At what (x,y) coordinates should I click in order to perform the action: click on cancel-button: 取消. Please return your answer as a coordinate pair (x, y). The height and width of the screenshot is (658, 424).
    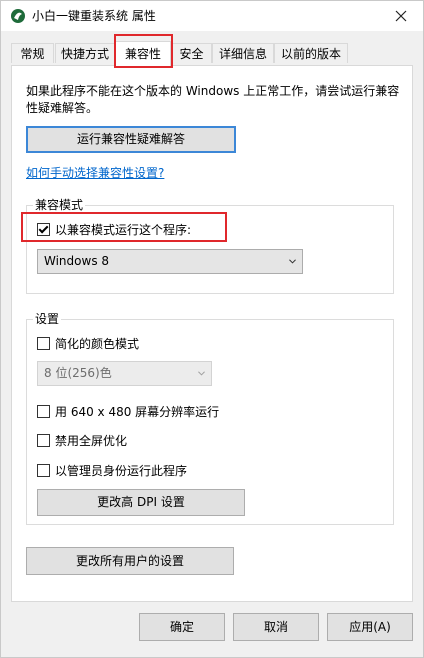
    Looking at the image, I should click on (276, 627).